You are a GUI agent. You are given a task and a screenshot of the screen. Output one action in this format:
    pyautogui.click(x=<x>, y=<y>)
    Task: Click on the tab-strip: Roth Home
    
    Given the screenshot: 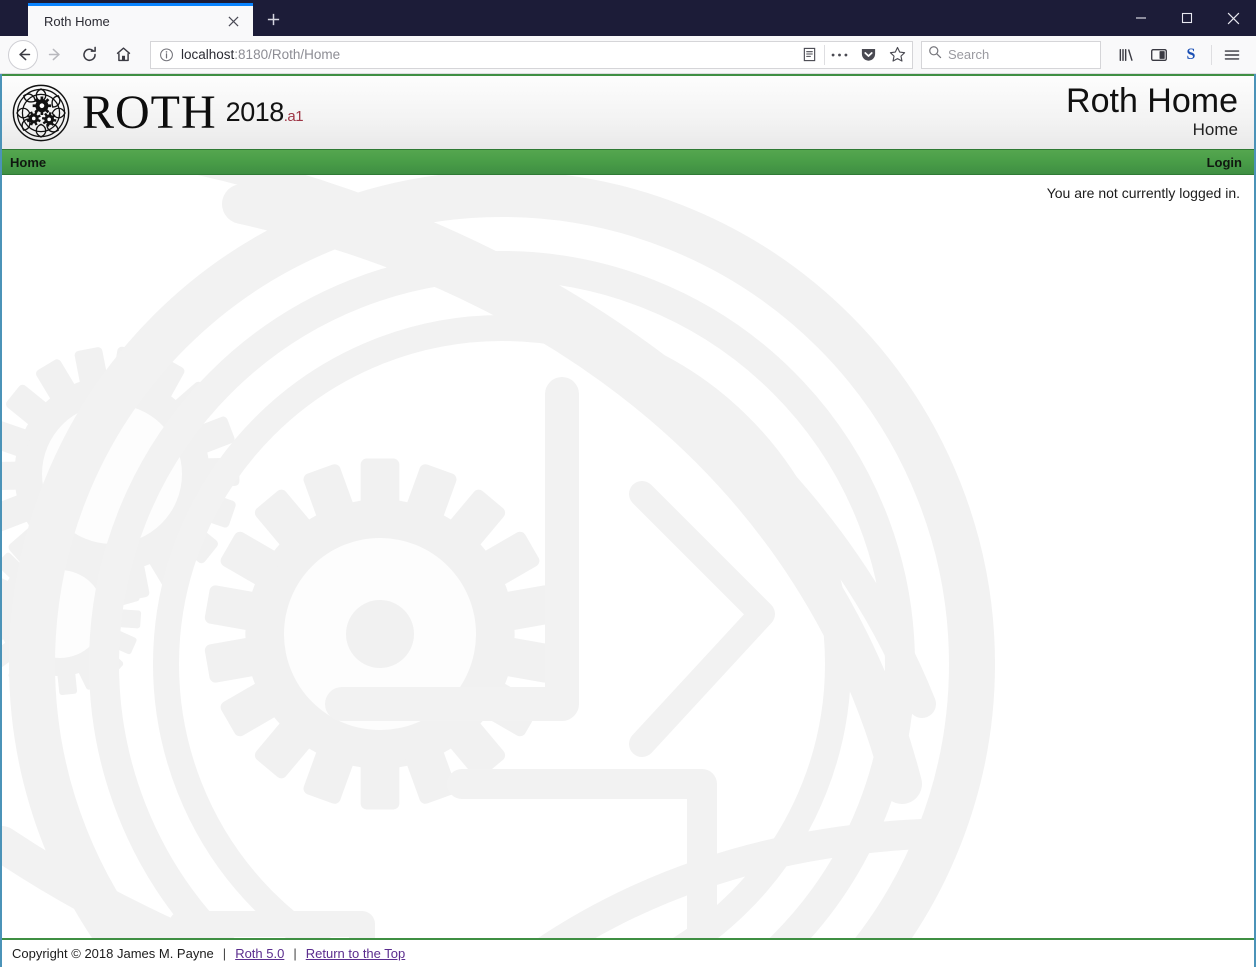 What is the action you would take?
    pyautogui.click(x=146, y=18)
    